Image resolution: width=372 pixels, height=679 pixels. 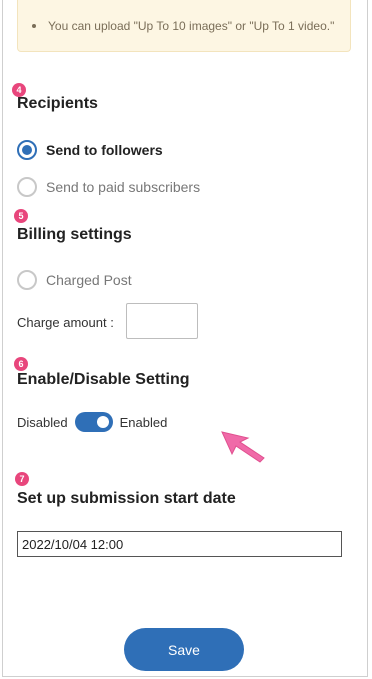 I want to click on charge-amount-input, so click(x=162, y=321).